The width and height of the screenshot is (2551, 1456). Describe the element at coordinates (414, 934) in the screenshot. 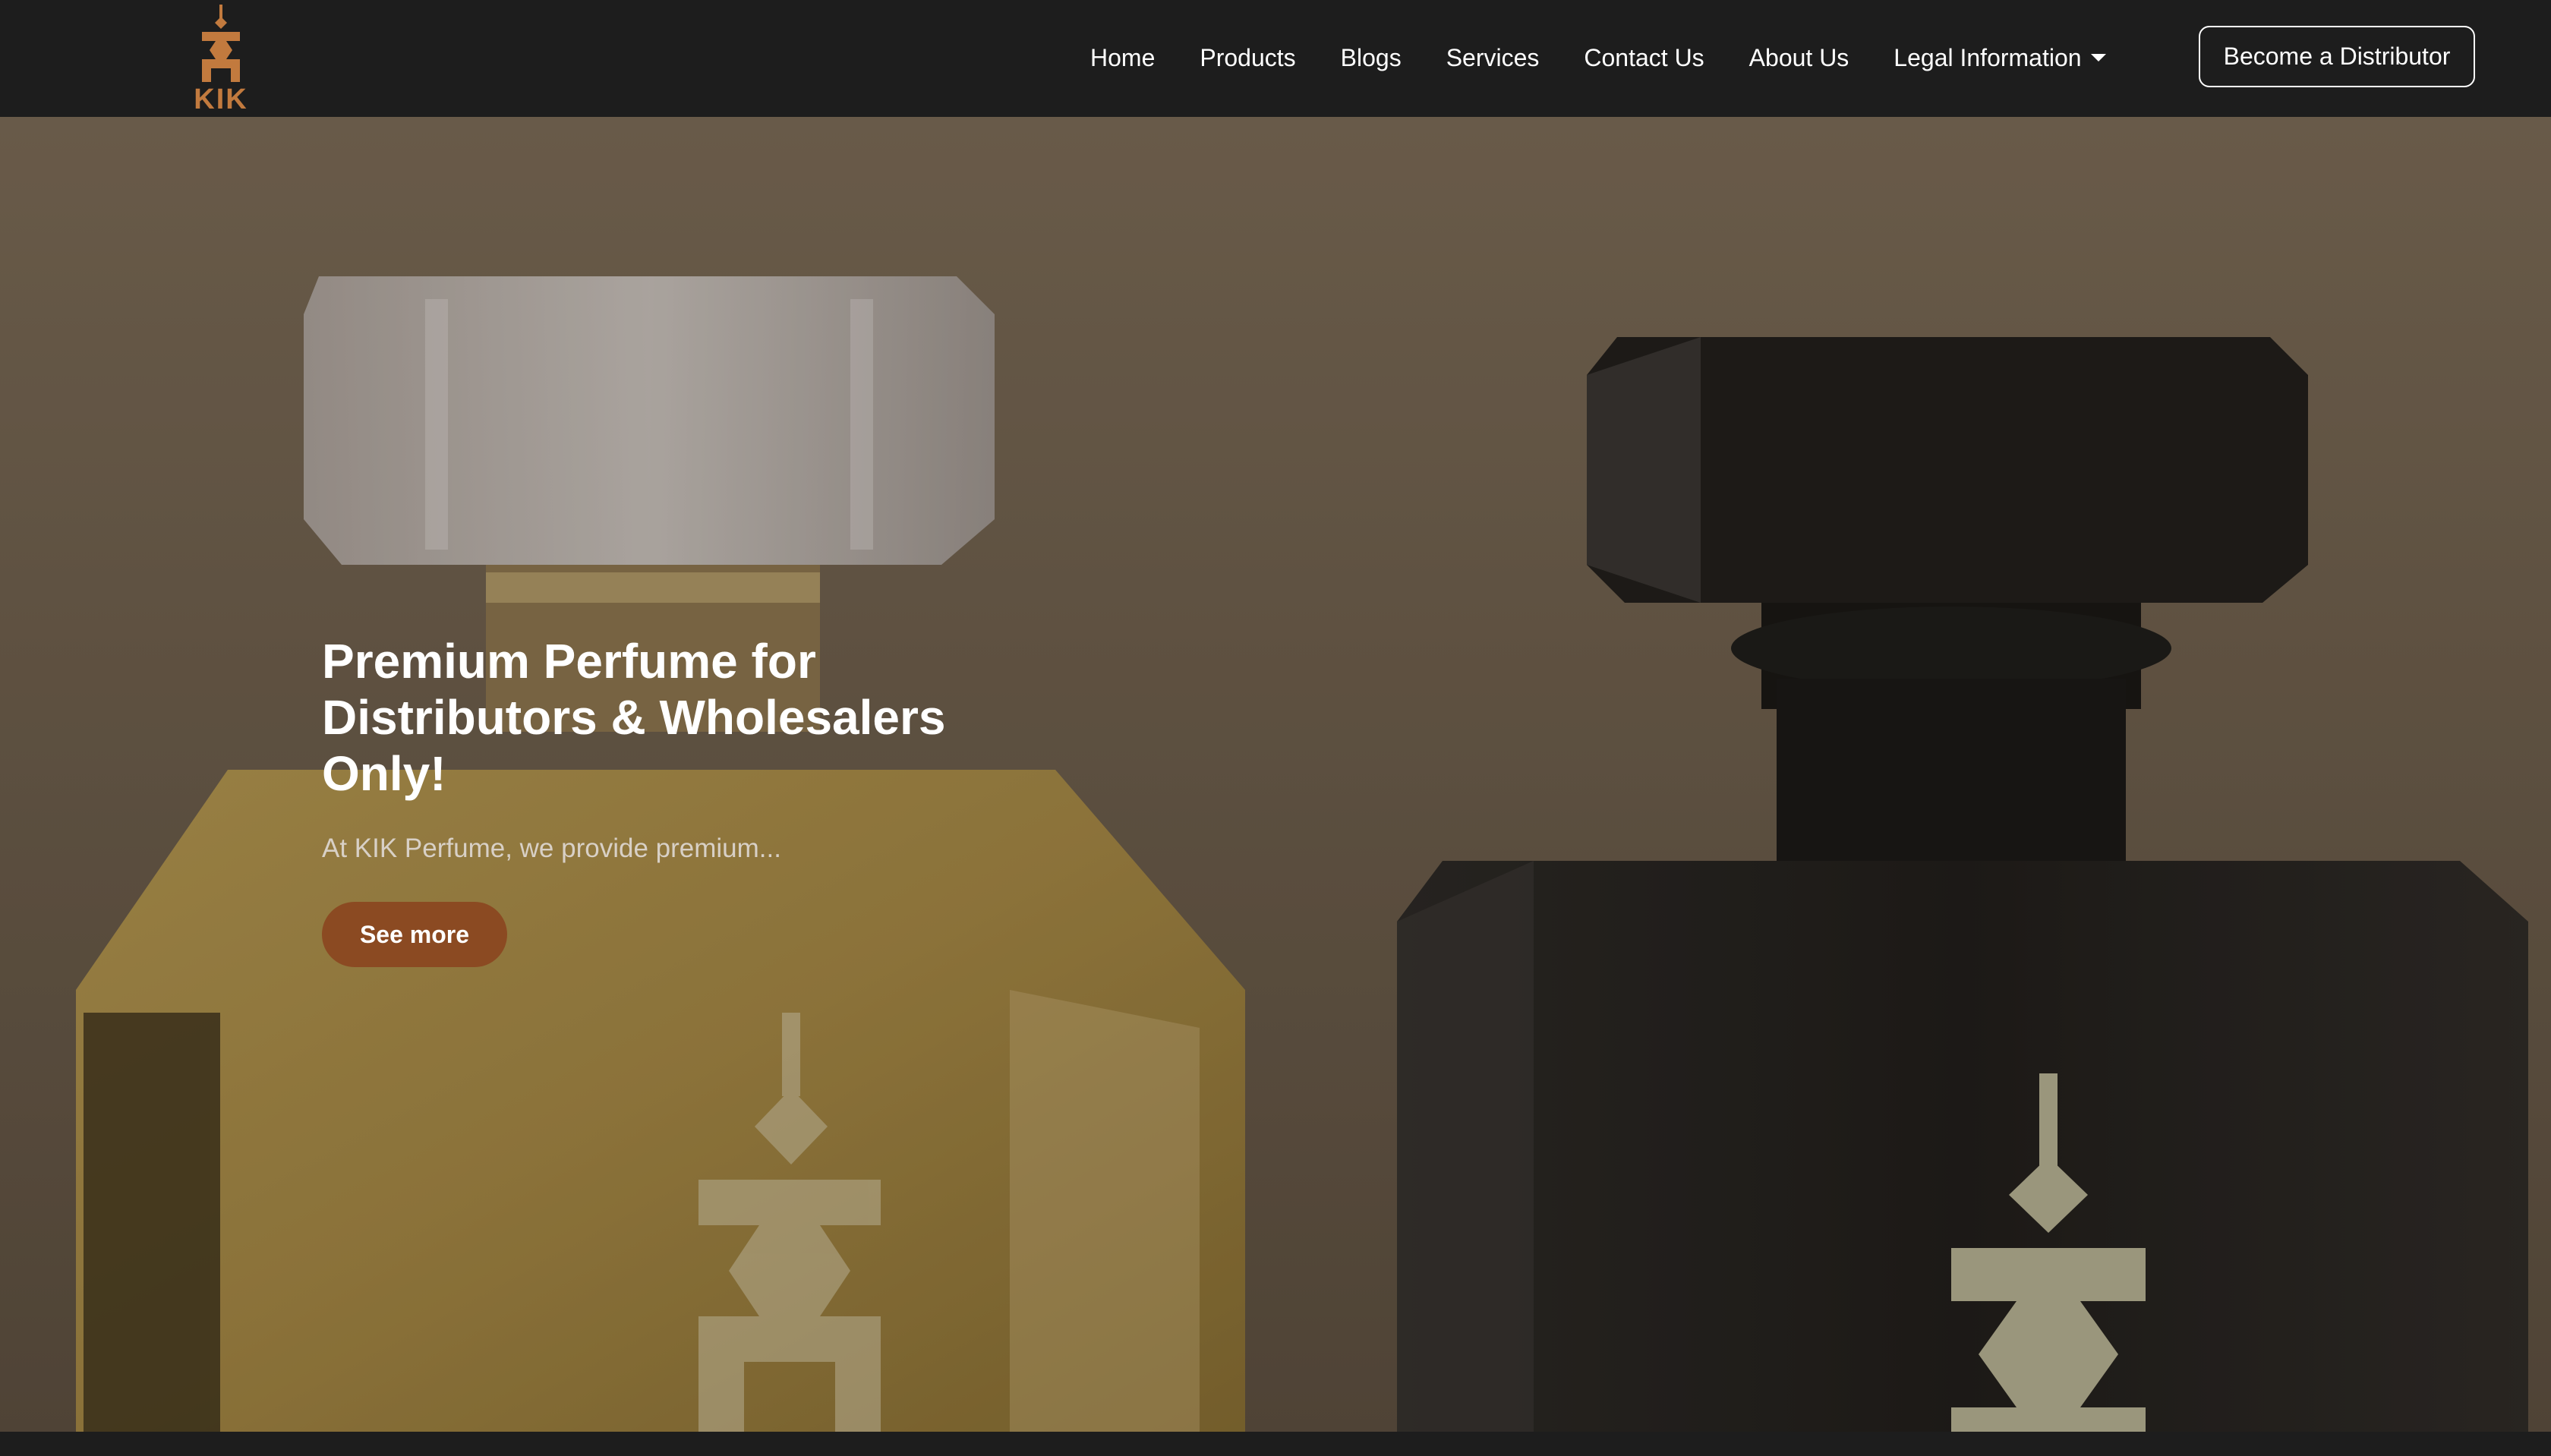

I see `see-more-button: See more` at that location.